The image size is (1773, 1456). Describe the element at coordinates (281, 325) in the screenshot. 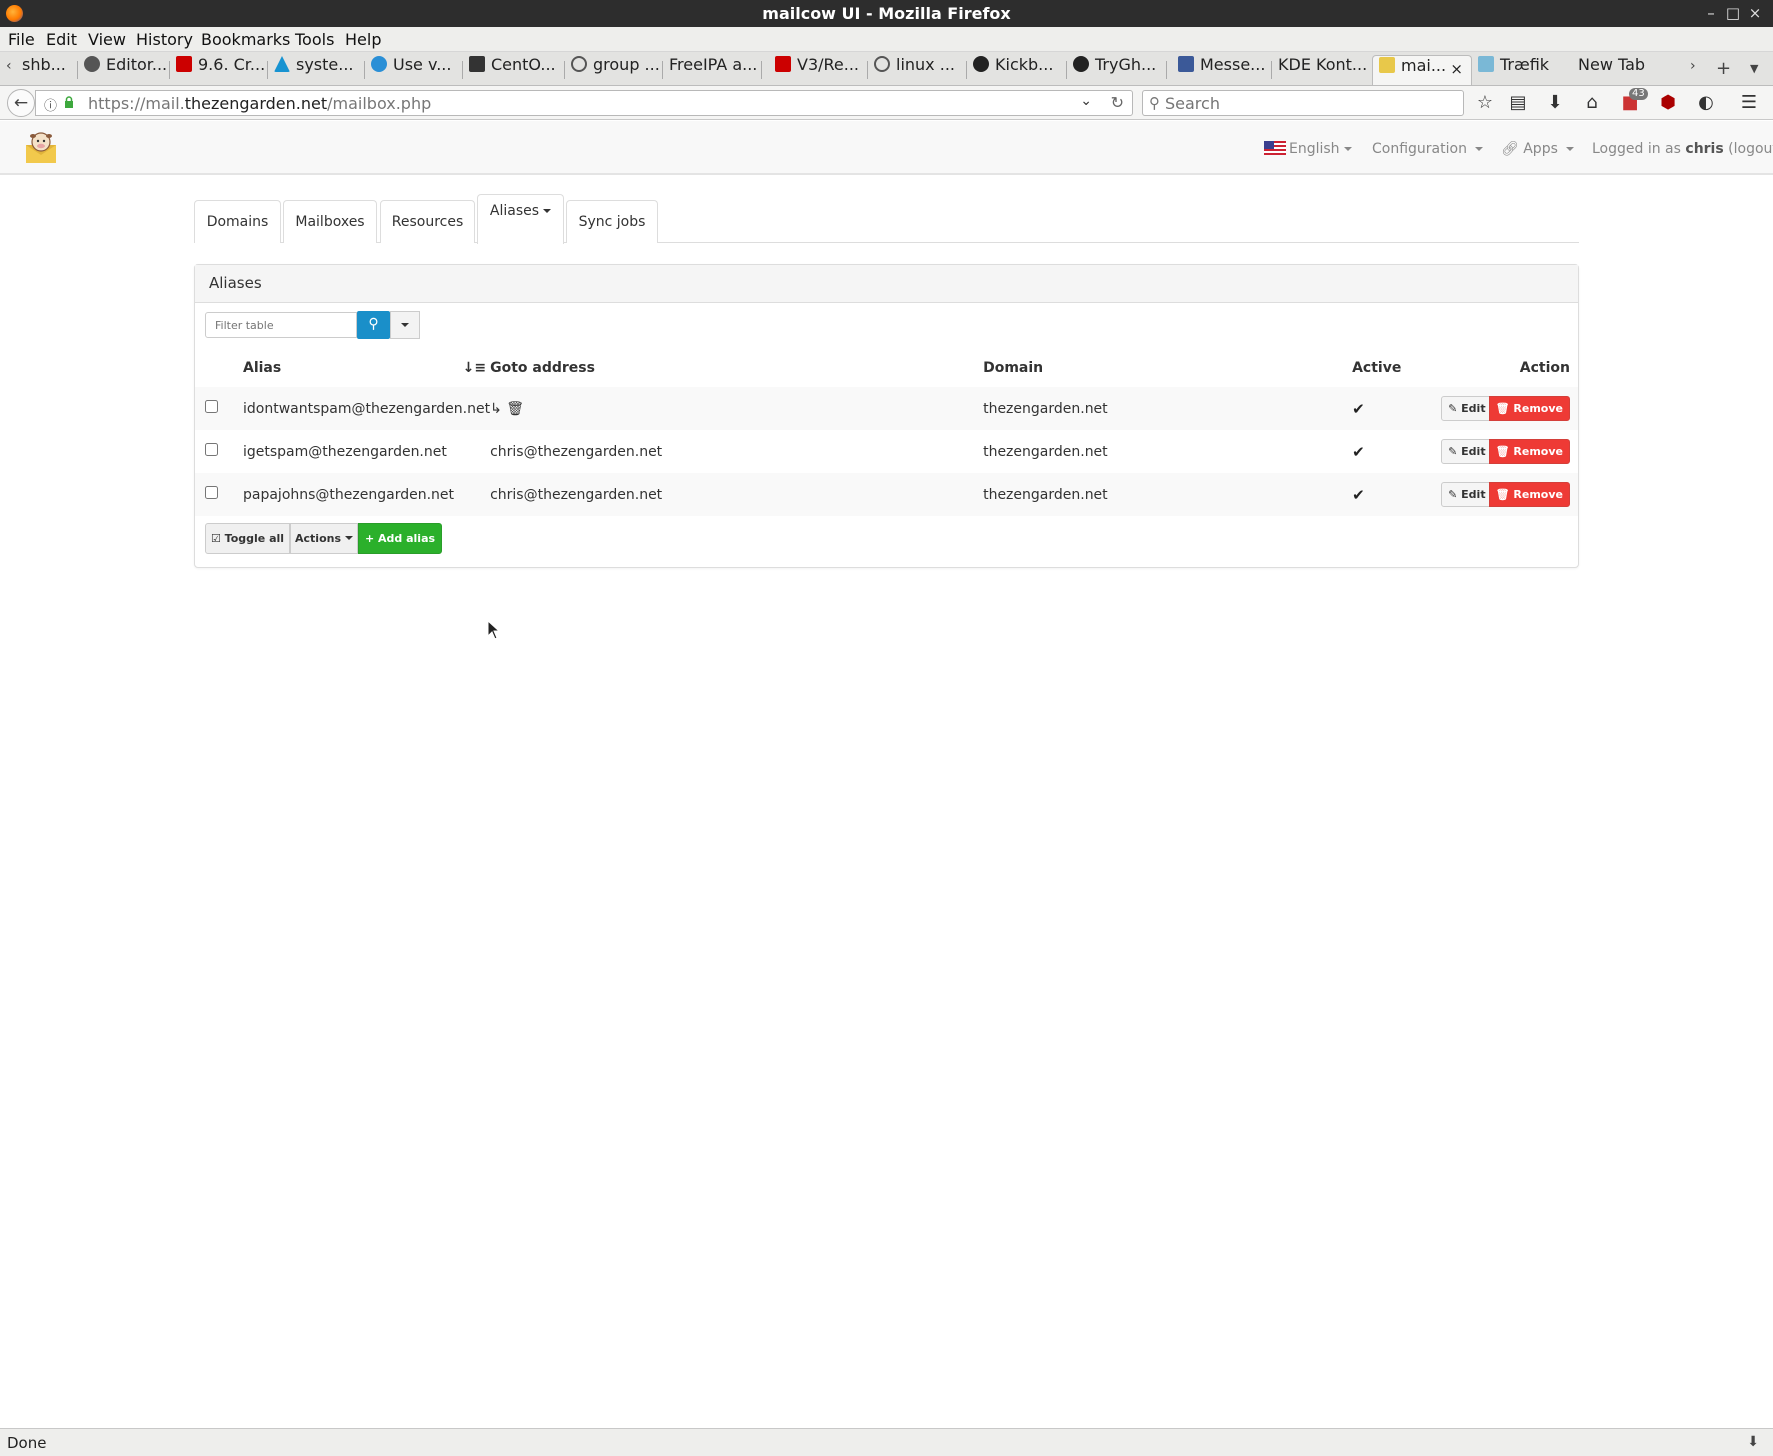

I see `filter-table-input` at that location.